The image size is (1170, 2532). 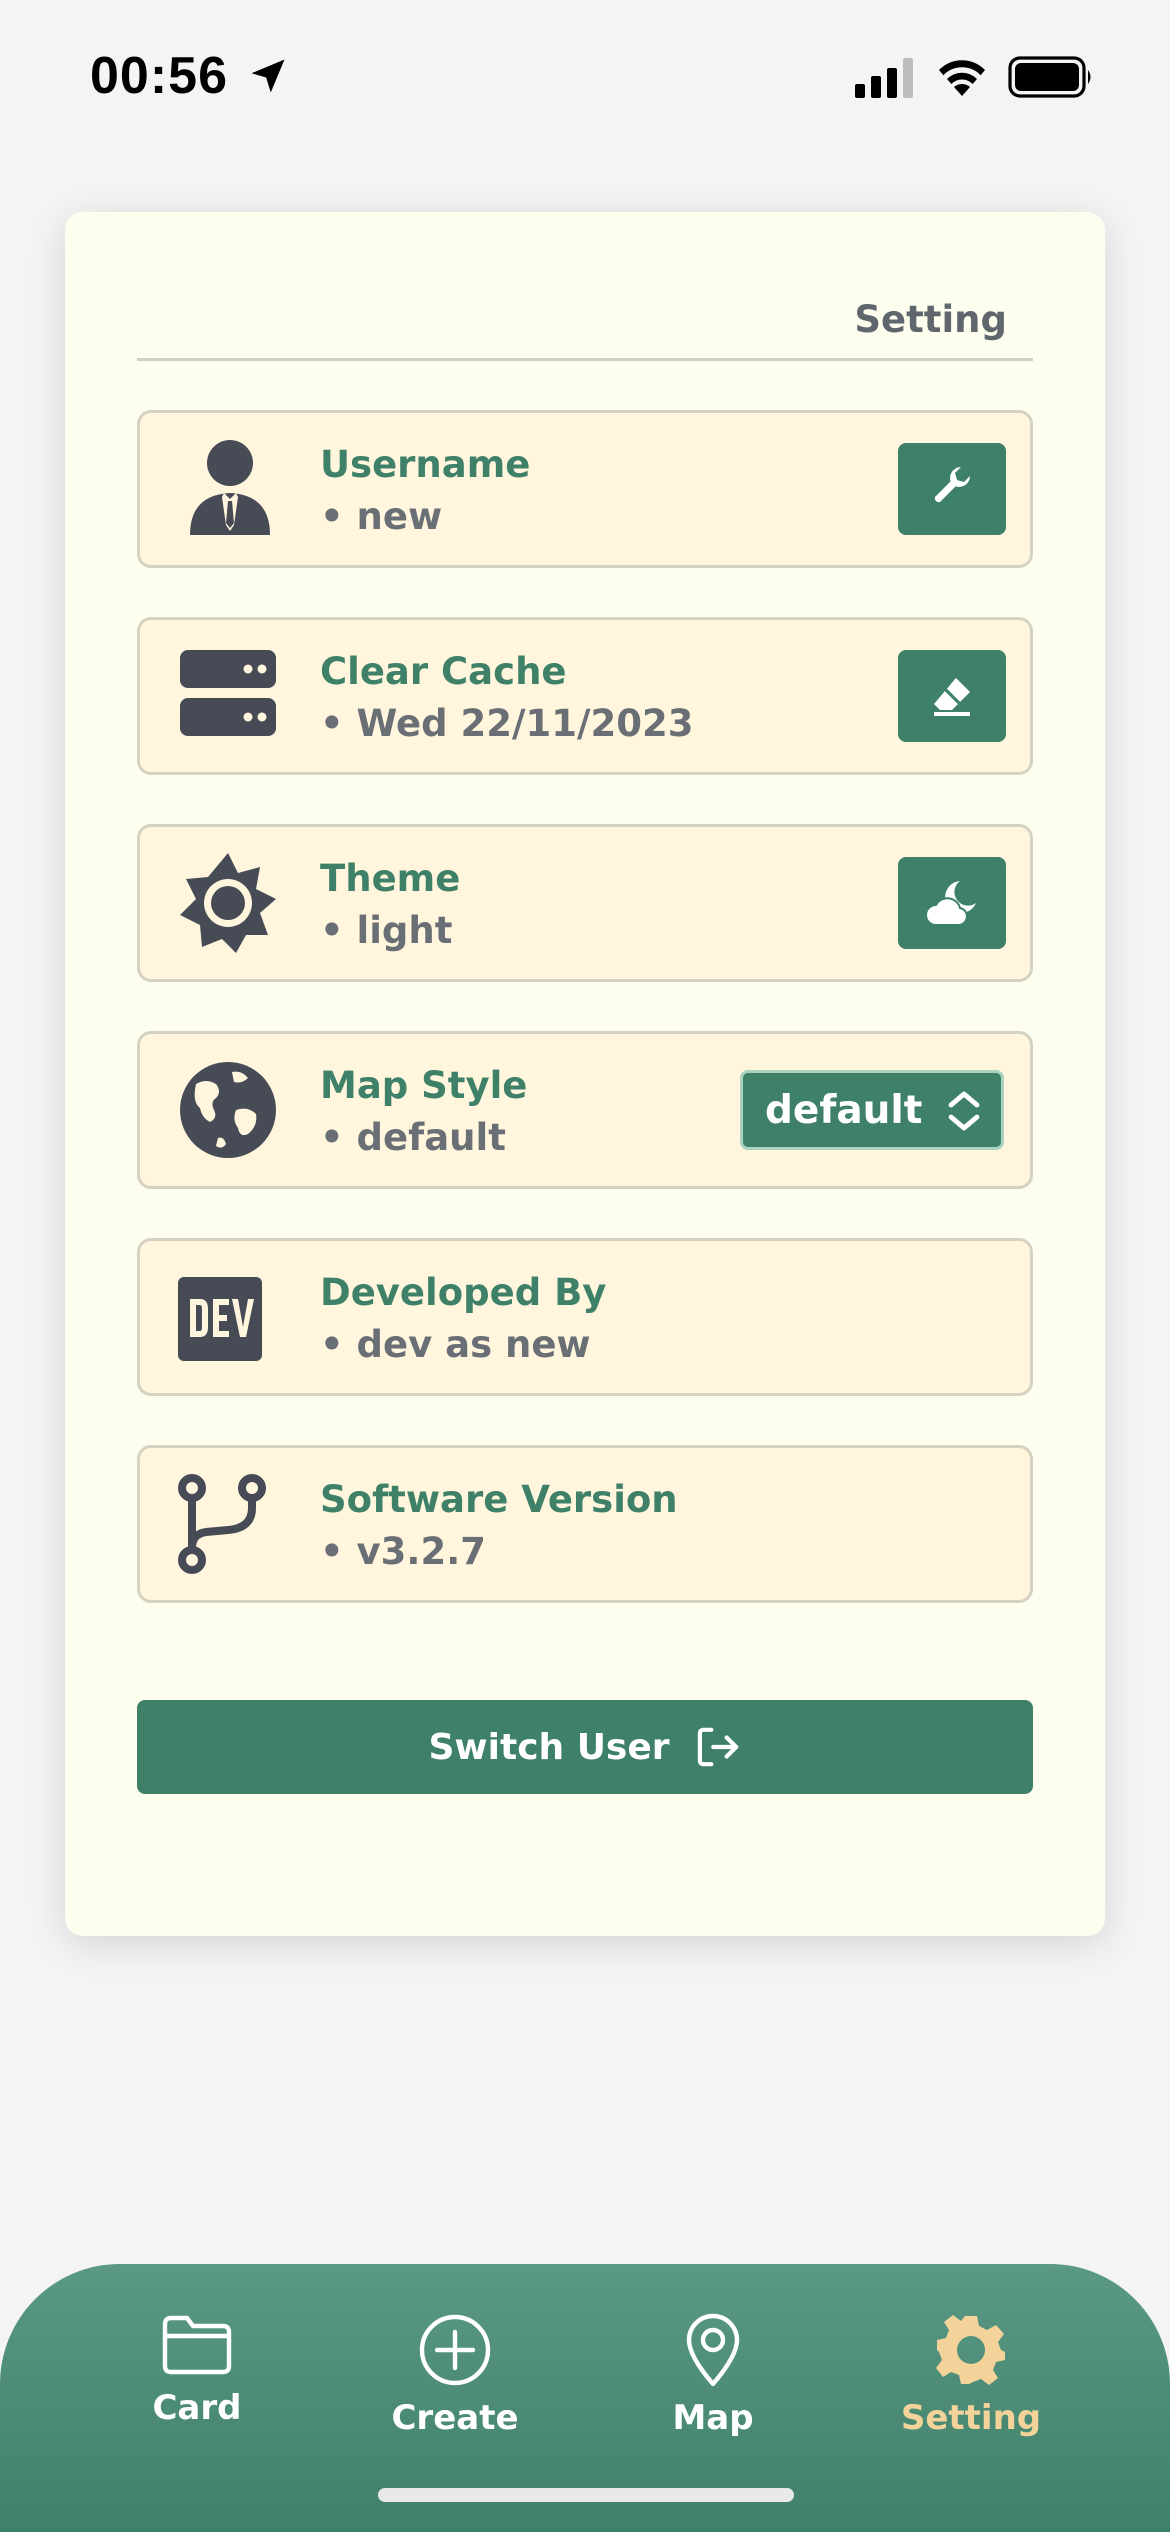 I want to click on status-time: 00:56, so click(x=159, y=76).